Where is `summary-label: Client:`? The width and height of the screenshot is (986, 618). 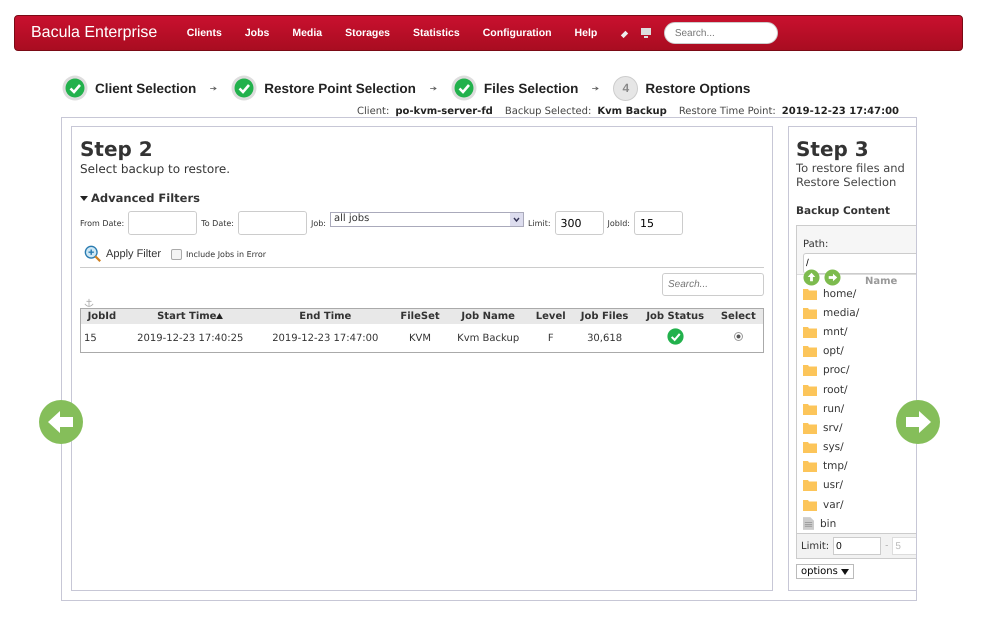
summary-label: Client: is located at coordinates (373, 112).